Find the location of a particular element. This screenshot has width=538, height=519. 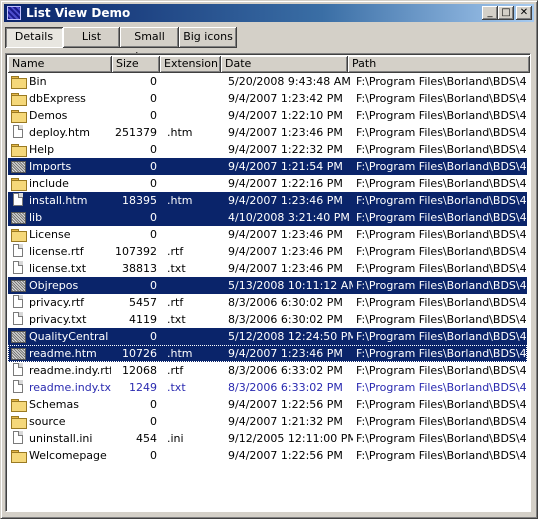

column-header-date: Date is located at coordinates (284, 64).